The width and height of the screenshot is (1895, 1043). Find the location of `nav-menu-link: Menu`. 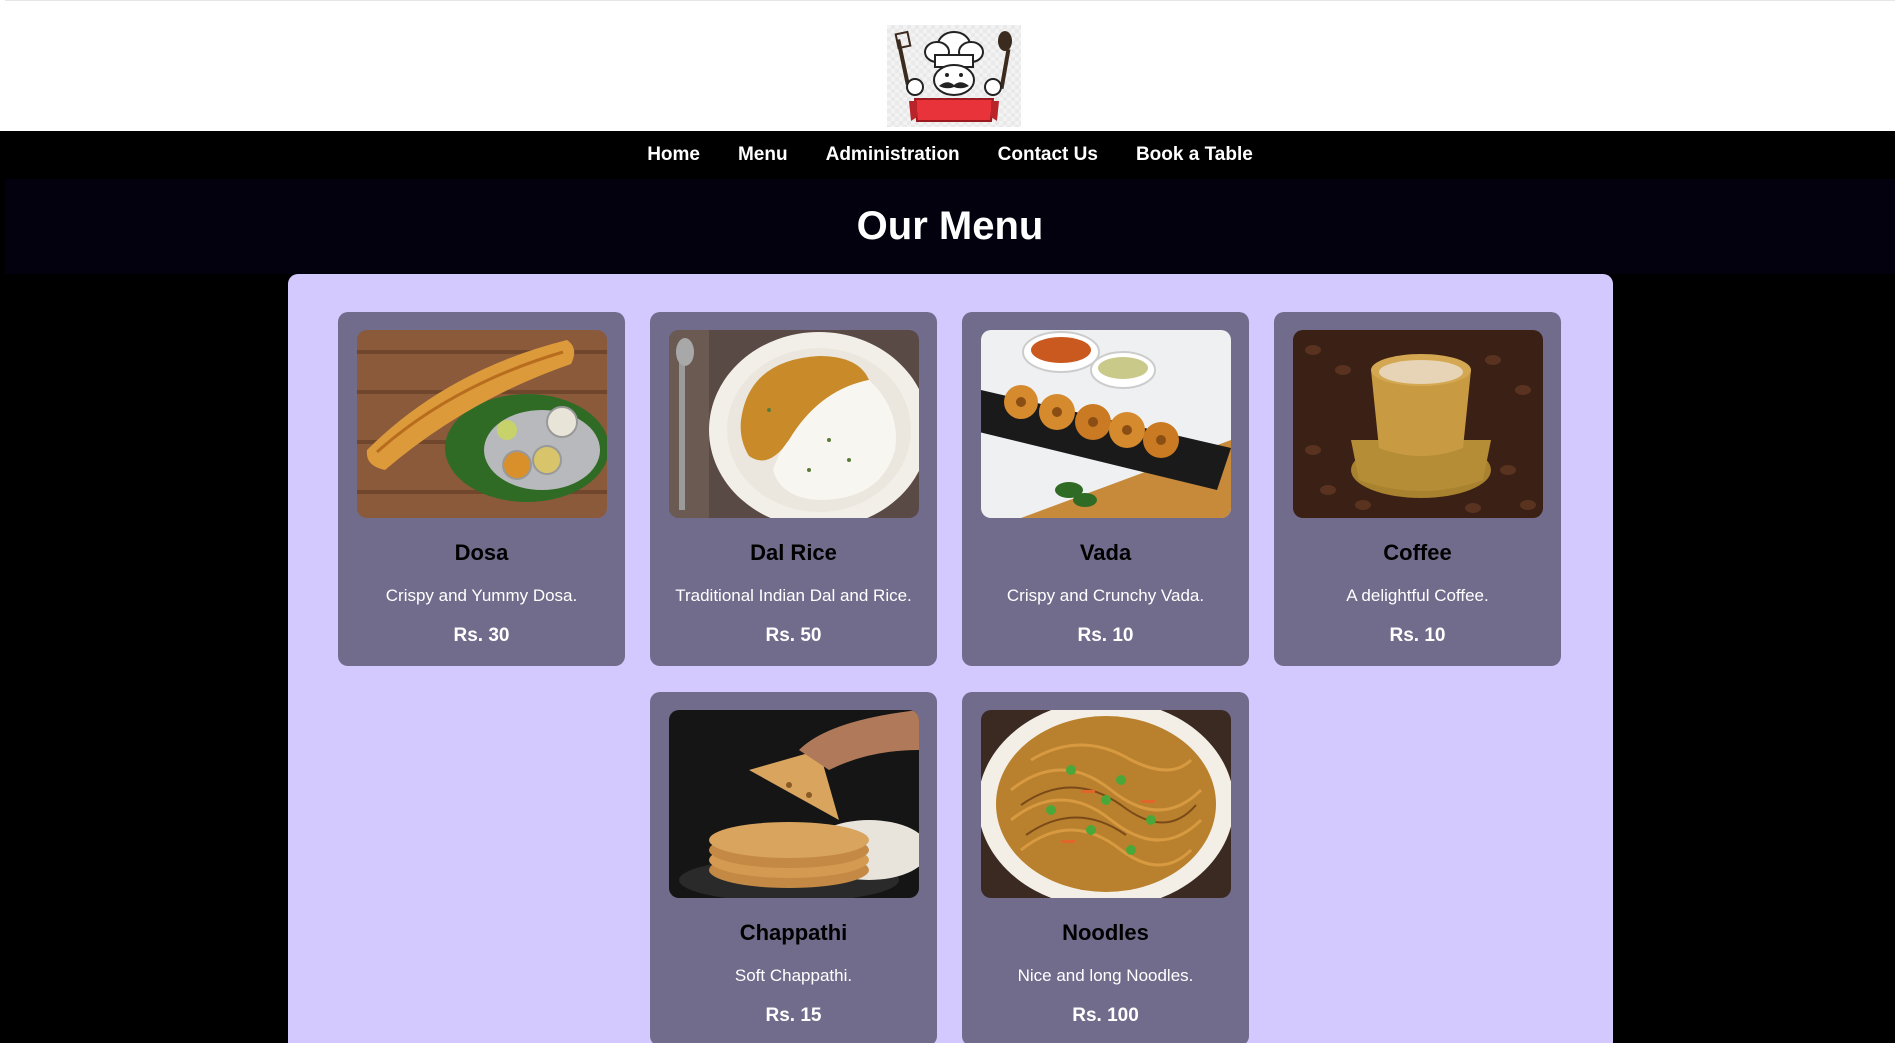

nav-menu-link: Menu is located at coordinates (763, 155).